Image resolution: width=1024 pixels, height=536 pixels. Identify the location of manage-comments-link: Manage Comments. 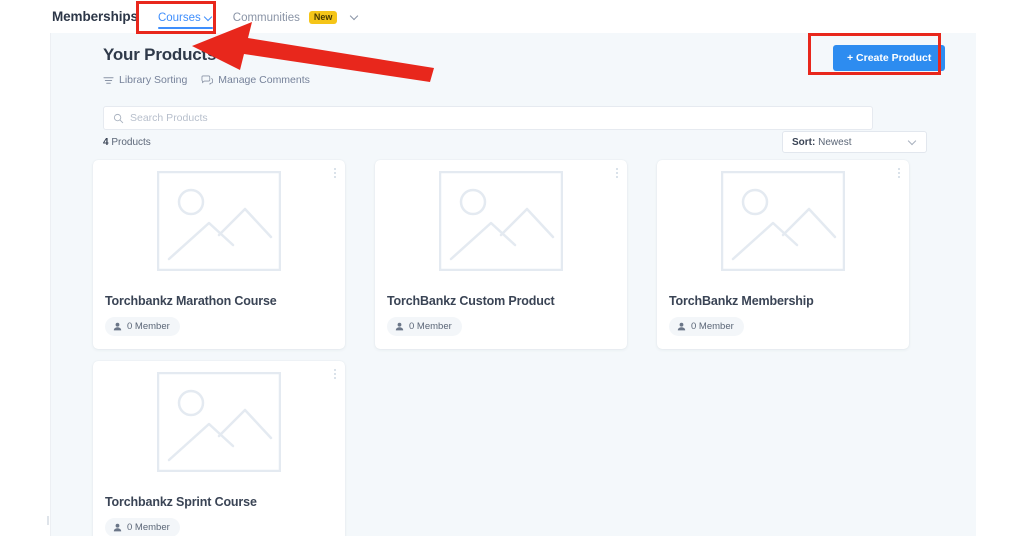
(255, 80).